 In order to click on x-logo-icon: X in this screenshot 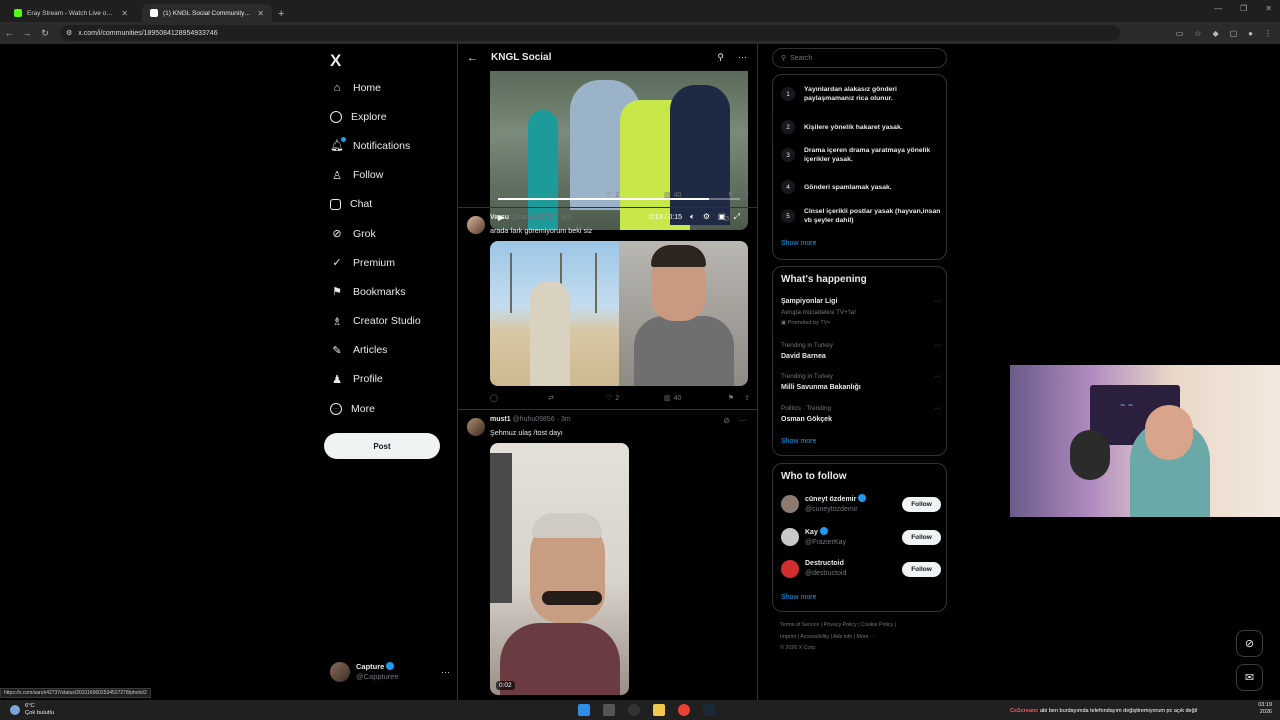, I will do `click(391, 62)`.